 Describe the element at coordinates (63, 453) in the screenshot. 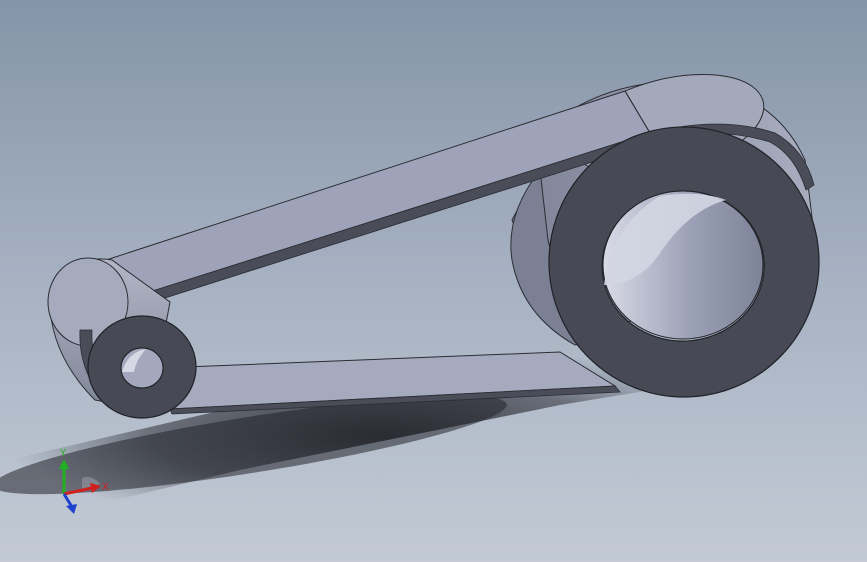

I see `y-axis-label: Y` at that location.